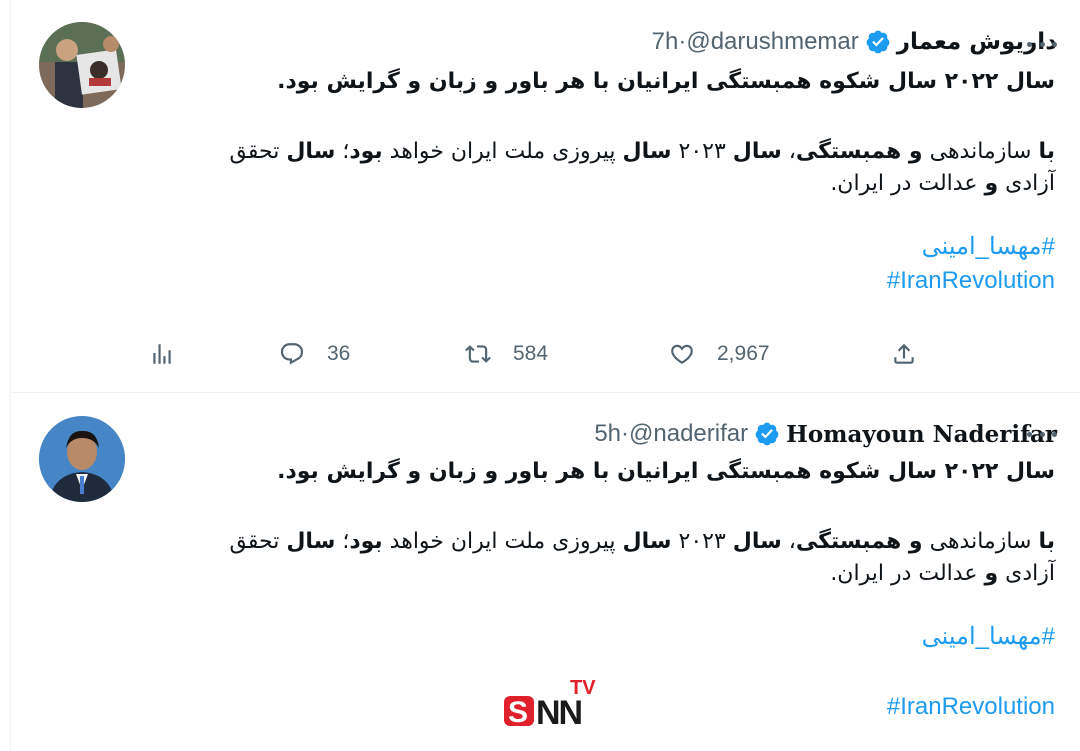  What do you see at coordinates (688, 434) in the screenshot?
I see `handle: @naderifar` at bounding box center [688, 434].